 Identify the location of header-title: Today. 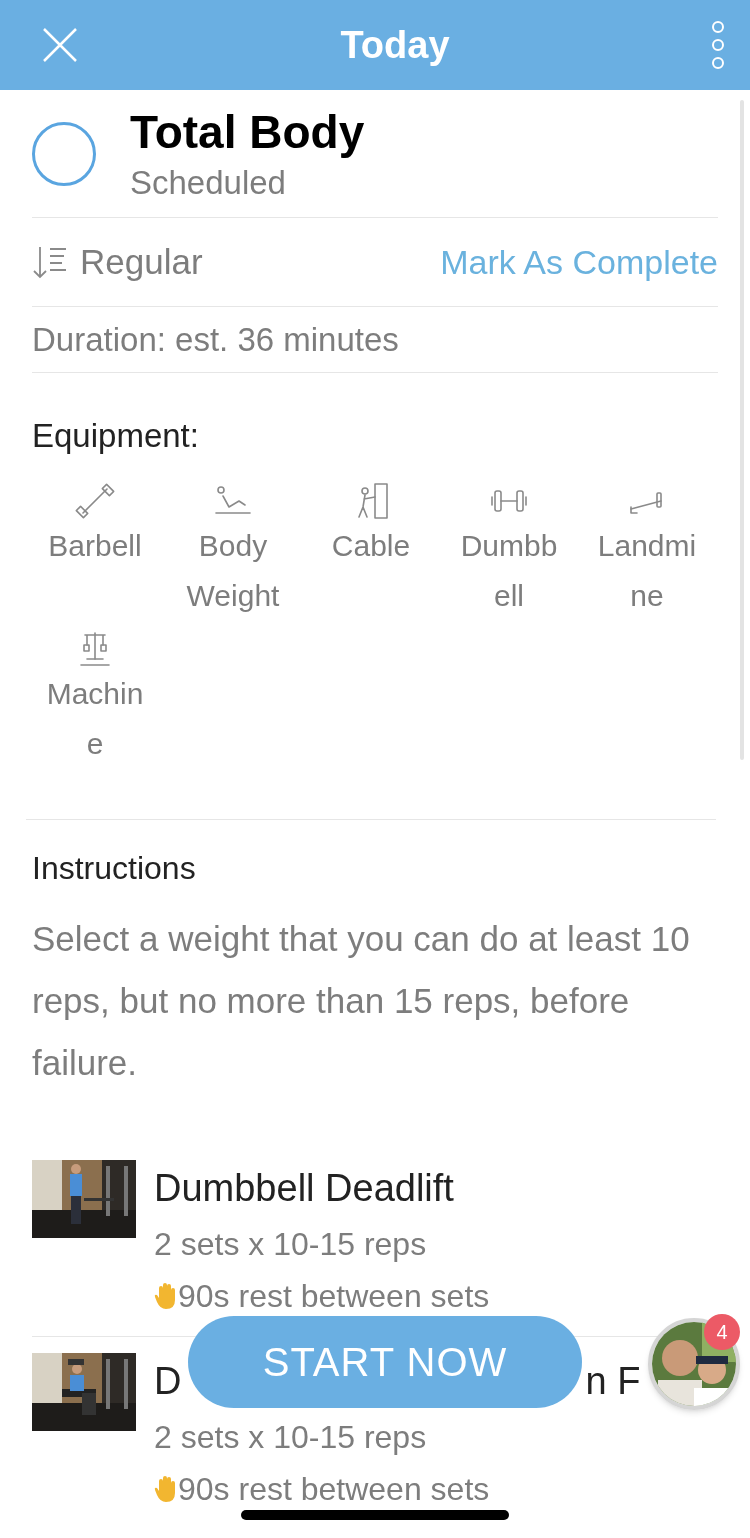
(395, 45).